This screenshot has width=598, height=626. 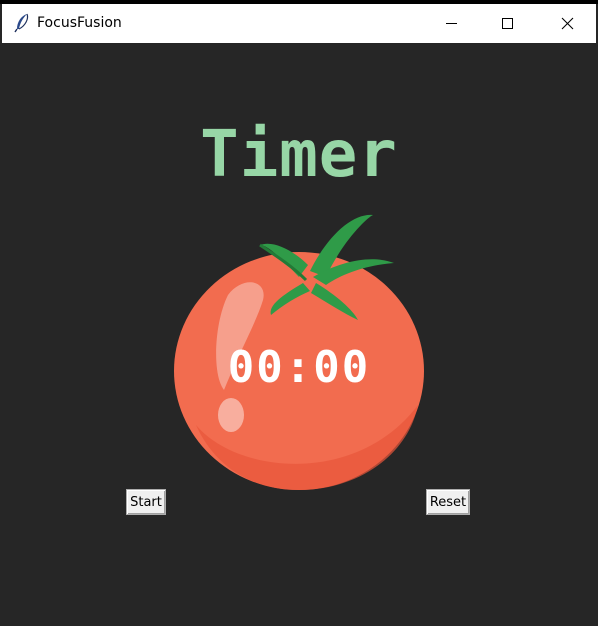 I want to click on minimize-button, so click(x=451, y=23).